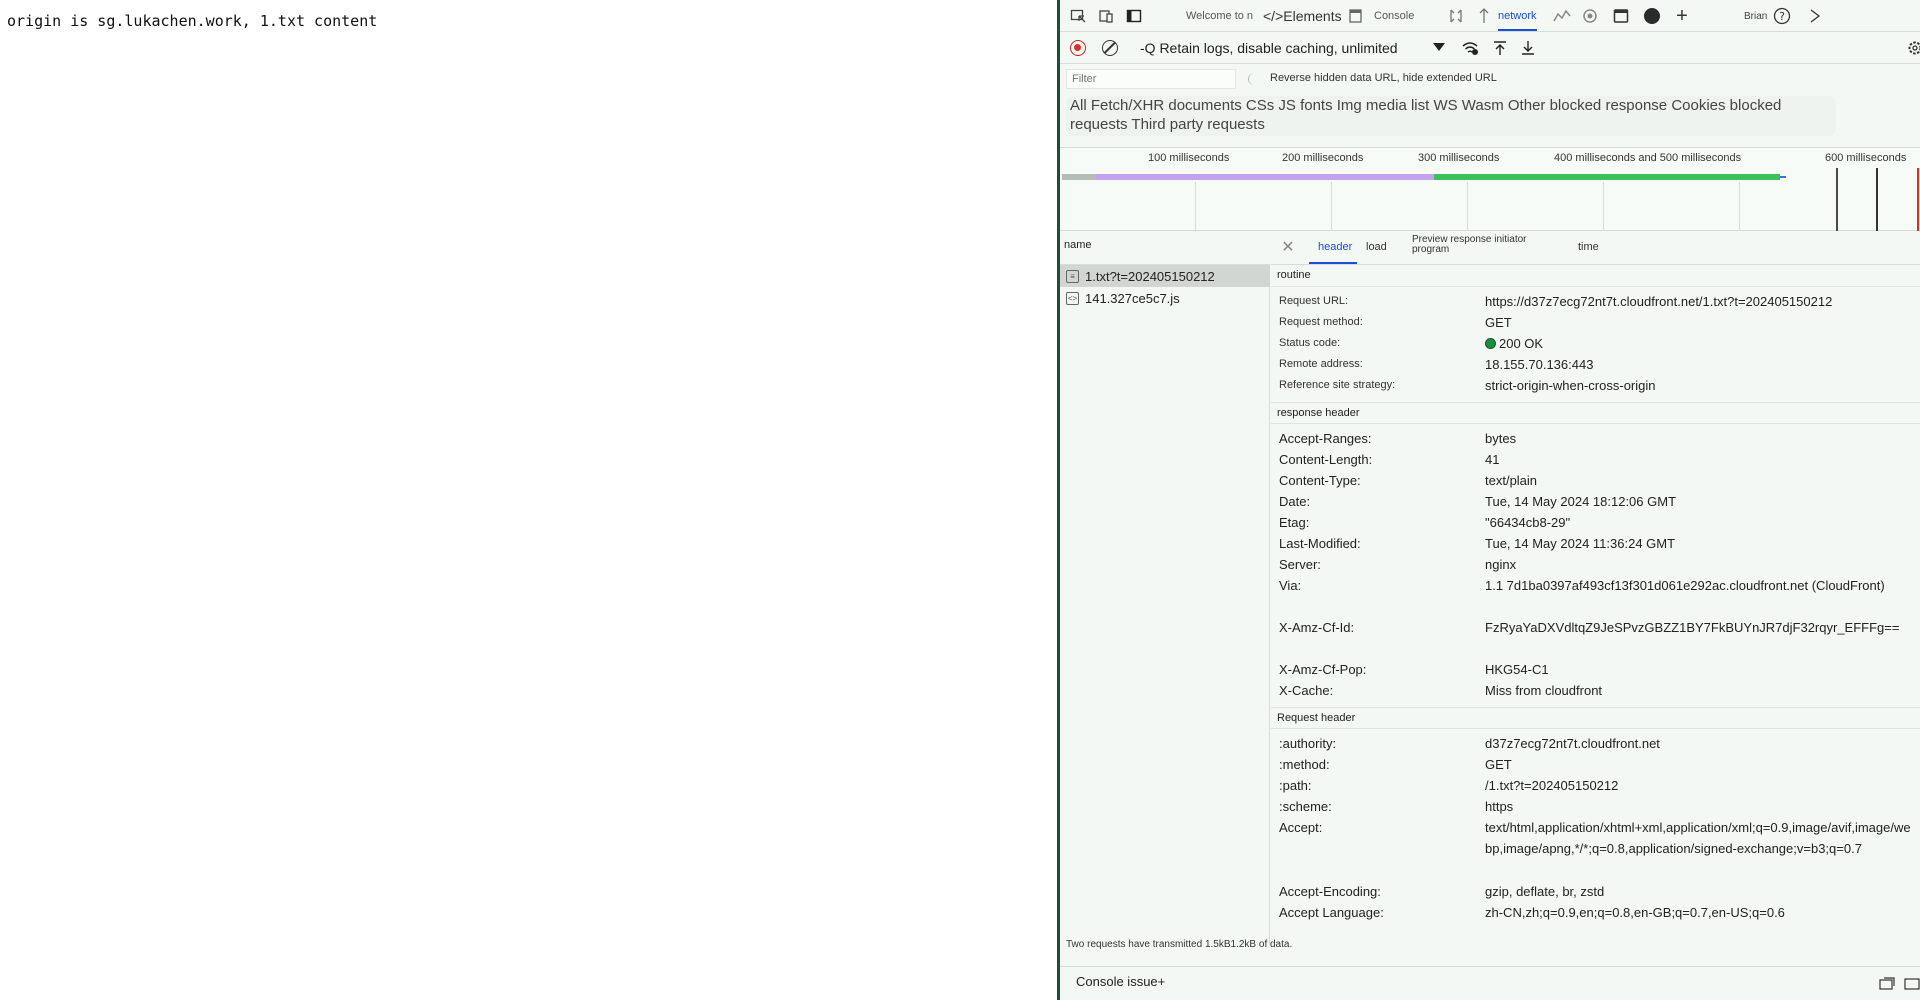 The image size is (1920, 1000). What do you see at coordinates (1595, 413) in the screenshot?
I see `response-headers-section-header: response header` at bounding box center [1595, 413].